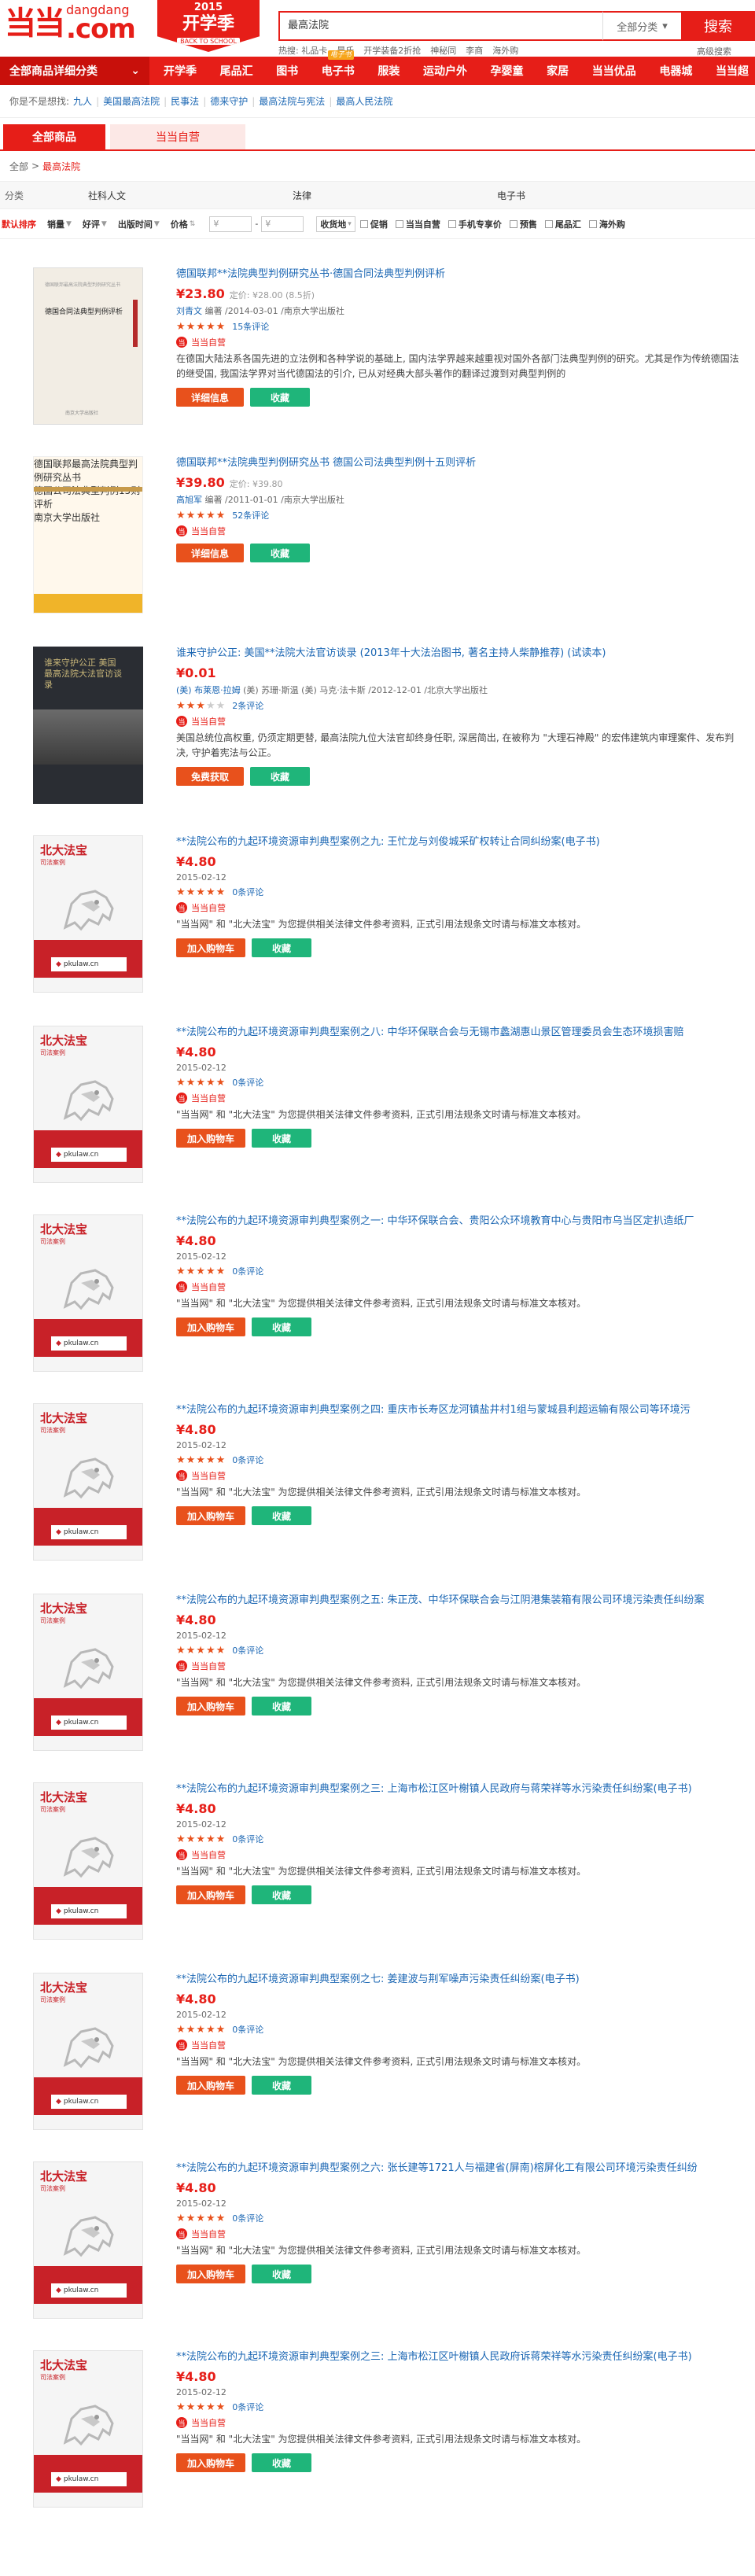 The width and height of the screenshot is (755, 2576). What do you see at coordinates (210, 776) in the screenshot?
I see `product-primary-button: 免费获取` at bounding box center [210, 776].